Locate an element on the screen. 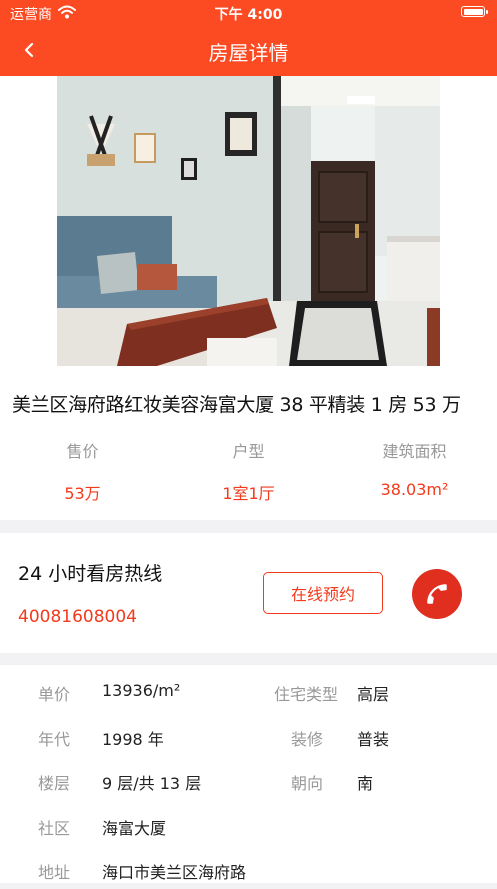  page-title: 房屋详情 is located at coordinates (248, 53).